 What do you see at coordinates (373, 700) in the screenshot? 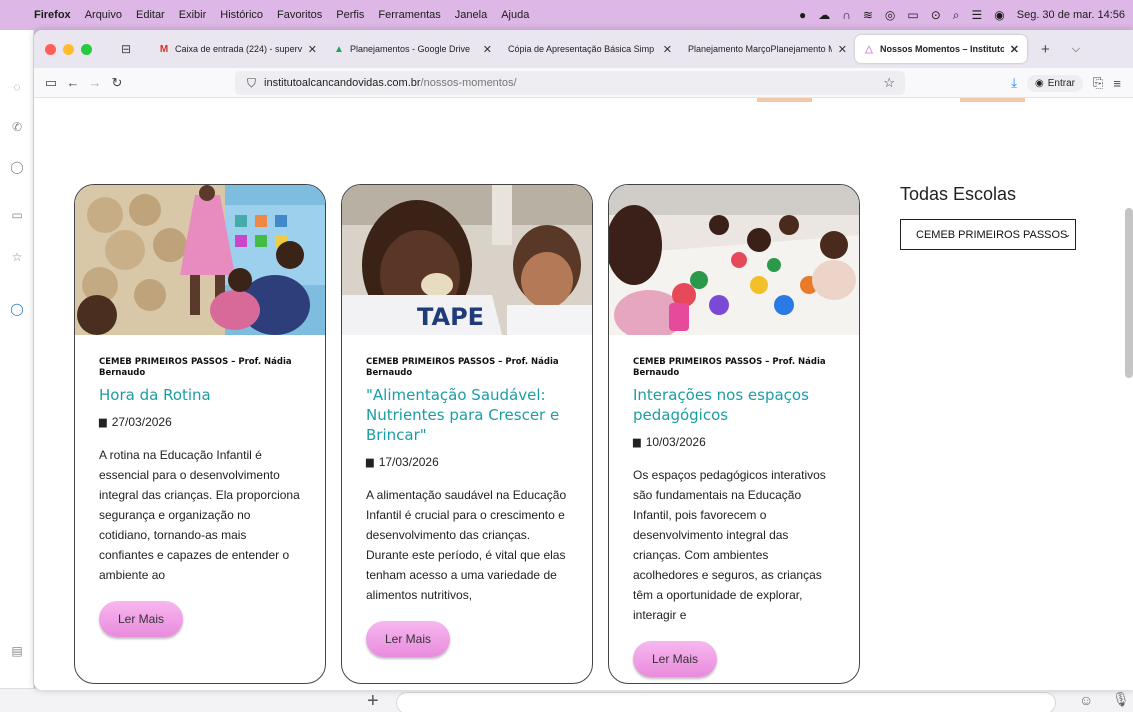
I see `attach-icon: +` at bounding box center [373, 700].